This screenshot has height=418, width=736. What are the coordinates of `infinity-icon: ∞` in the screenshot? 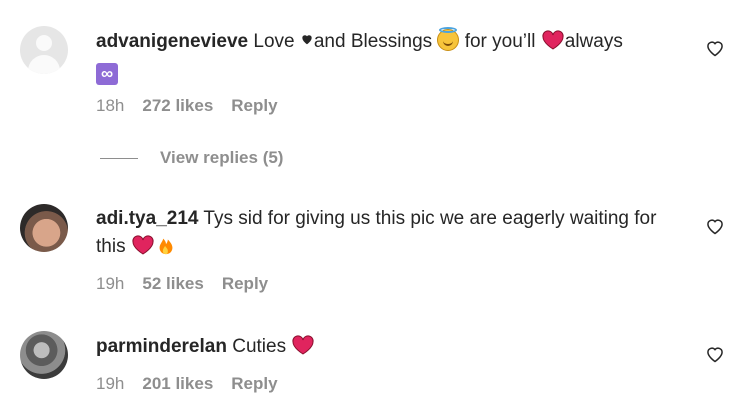 It's located at (107, 74).